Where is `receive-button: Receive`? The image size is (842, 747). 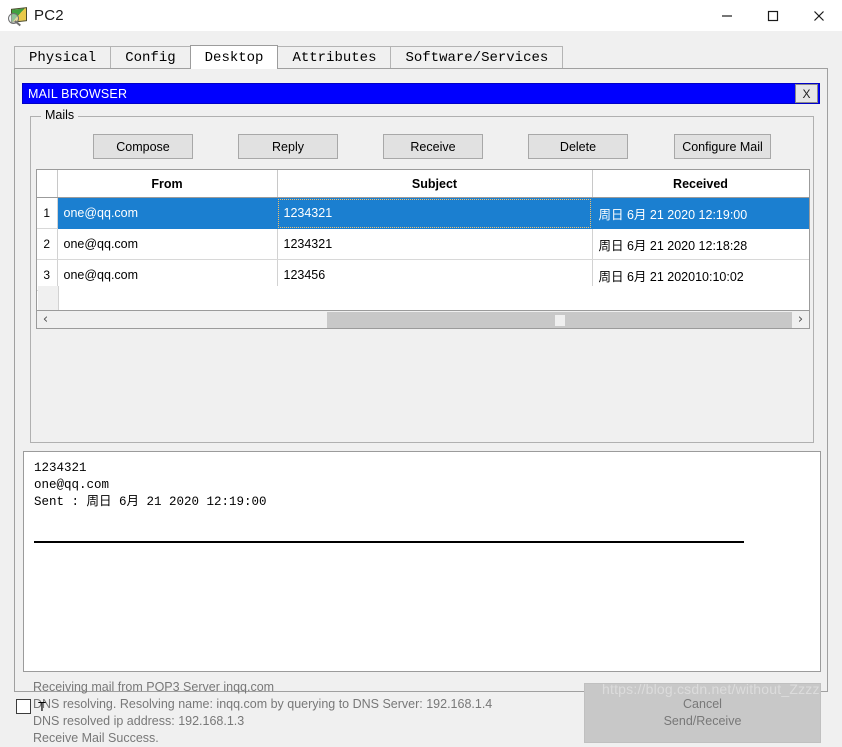
receive-button: Receive is located at coordinates (433, 146).